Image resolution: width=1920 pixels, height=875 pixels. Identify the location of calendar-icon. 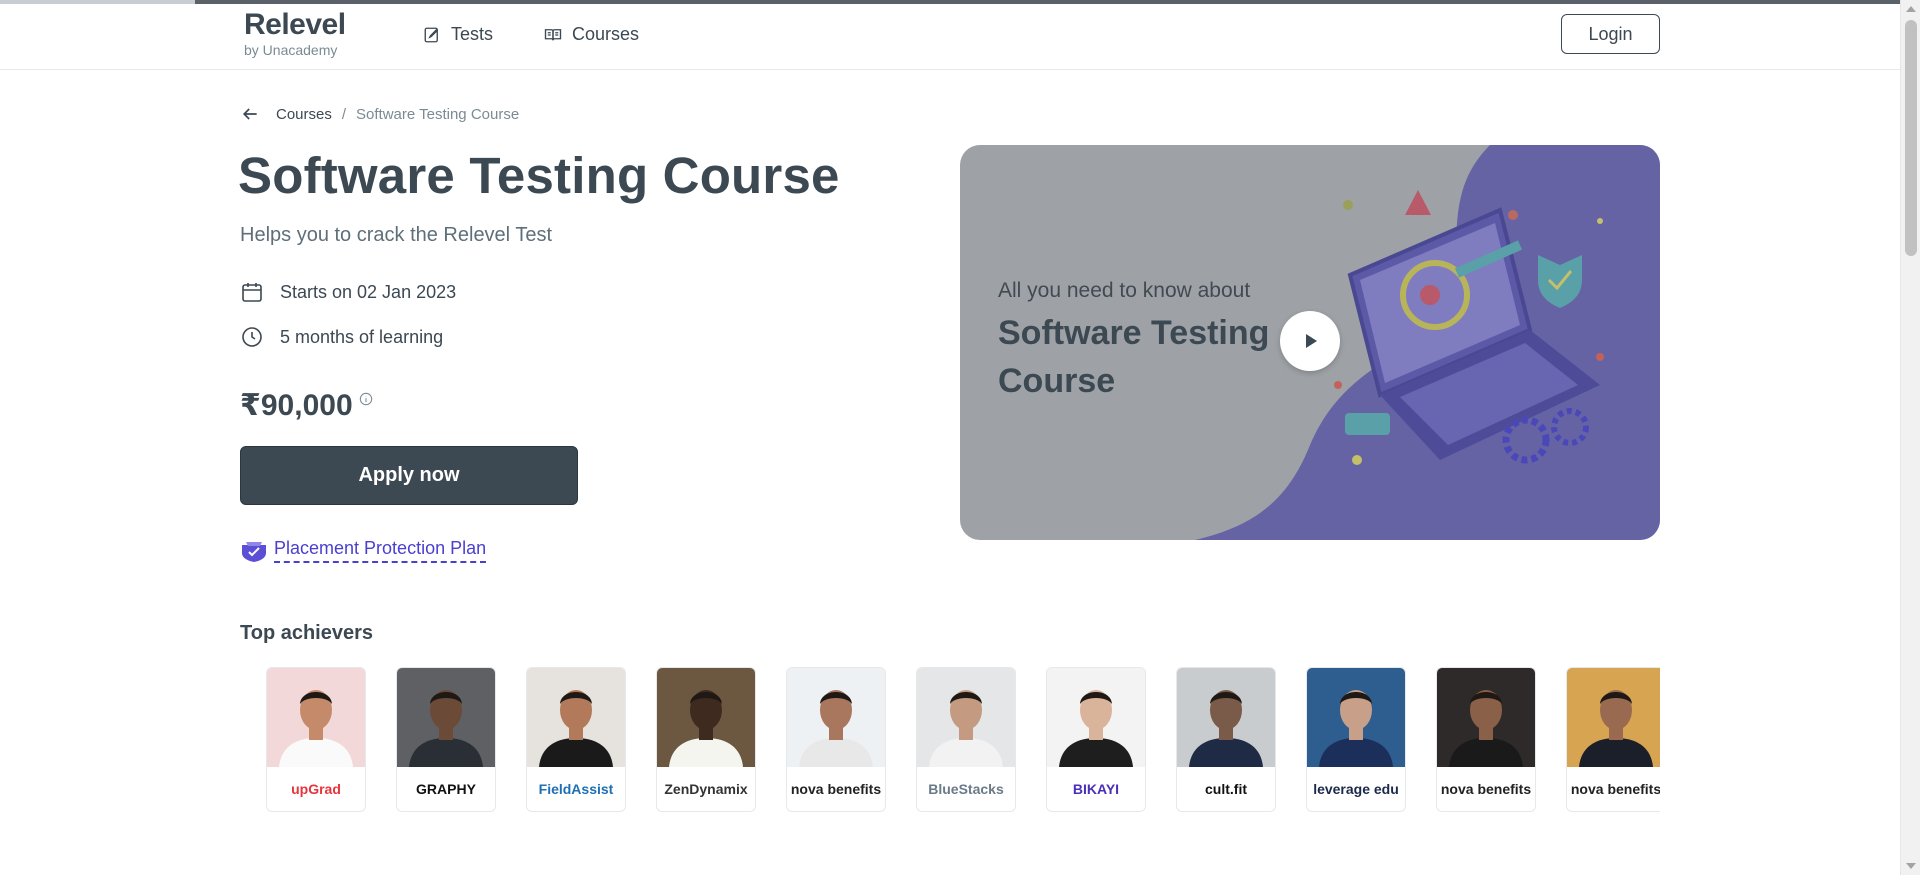
(252, 292).